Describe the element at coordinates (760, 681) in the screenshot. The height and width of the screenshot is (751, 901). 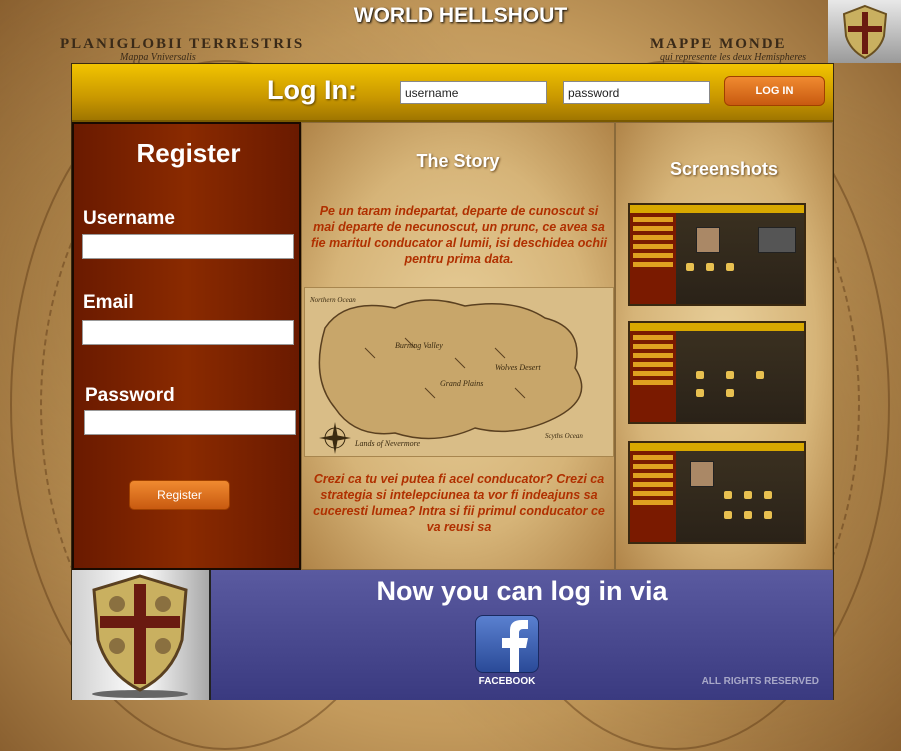
I see `rights-text: ALL RIGHTS RESERVED` at that location.